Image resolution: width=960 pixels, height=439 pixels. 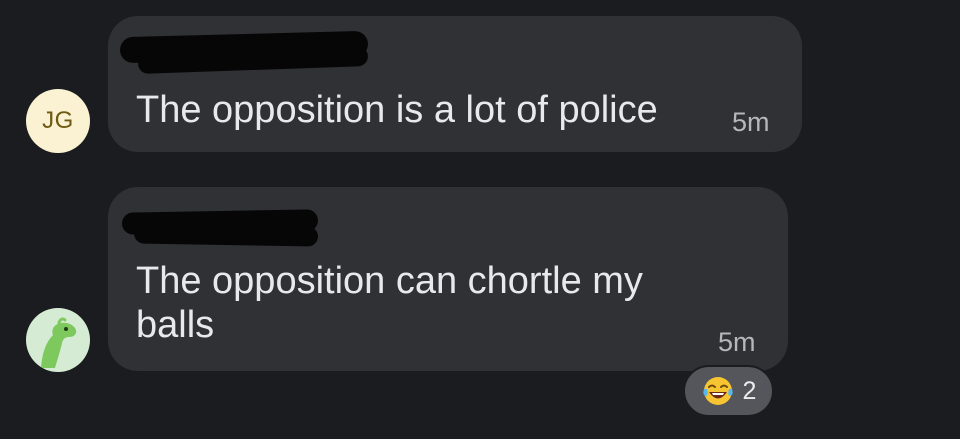 I want to click on dinosaur-avatar-icon, so click(x=59, y=342).